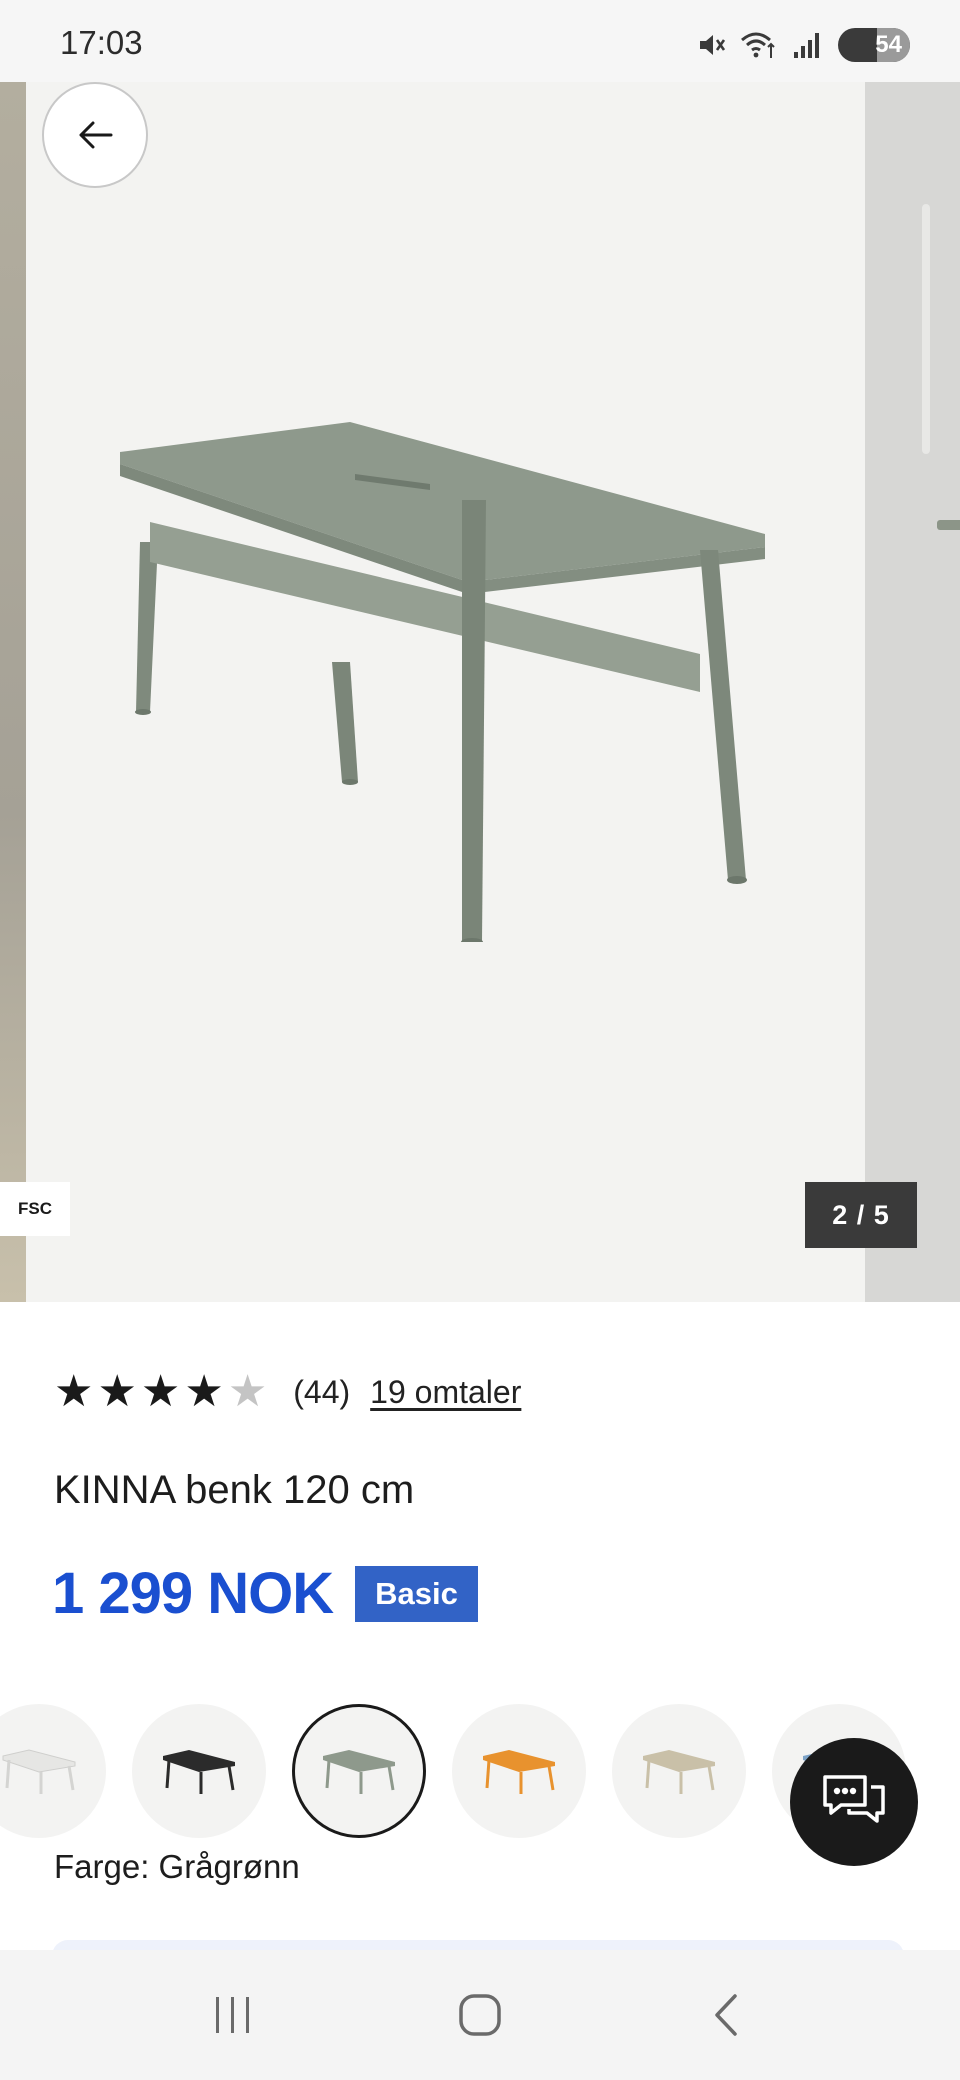 The height and width of the screenshot is (2080, 960). Describe the element at coordinates (888, 44) in the screenshot. I see `battery-level: 54` at that location.